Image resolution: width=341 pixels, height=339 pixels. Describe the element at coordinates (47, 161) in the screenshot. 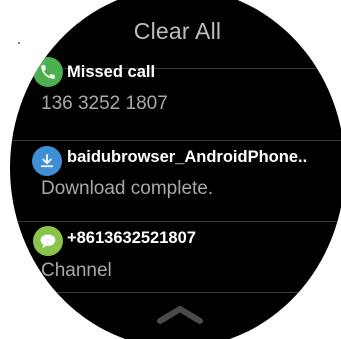

I see `download-icon` at that location.